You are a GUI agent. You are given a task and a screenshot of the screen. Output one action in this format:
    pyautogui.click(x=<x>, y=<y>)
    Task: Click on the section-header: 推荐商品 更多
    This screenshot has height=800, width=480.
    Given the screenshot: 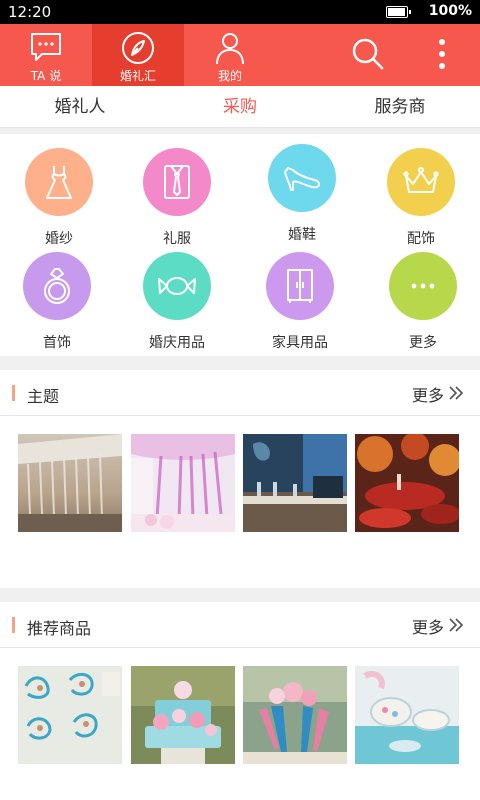 What is the action you would take?
    pyautogui.click(x=240, y=625)
    